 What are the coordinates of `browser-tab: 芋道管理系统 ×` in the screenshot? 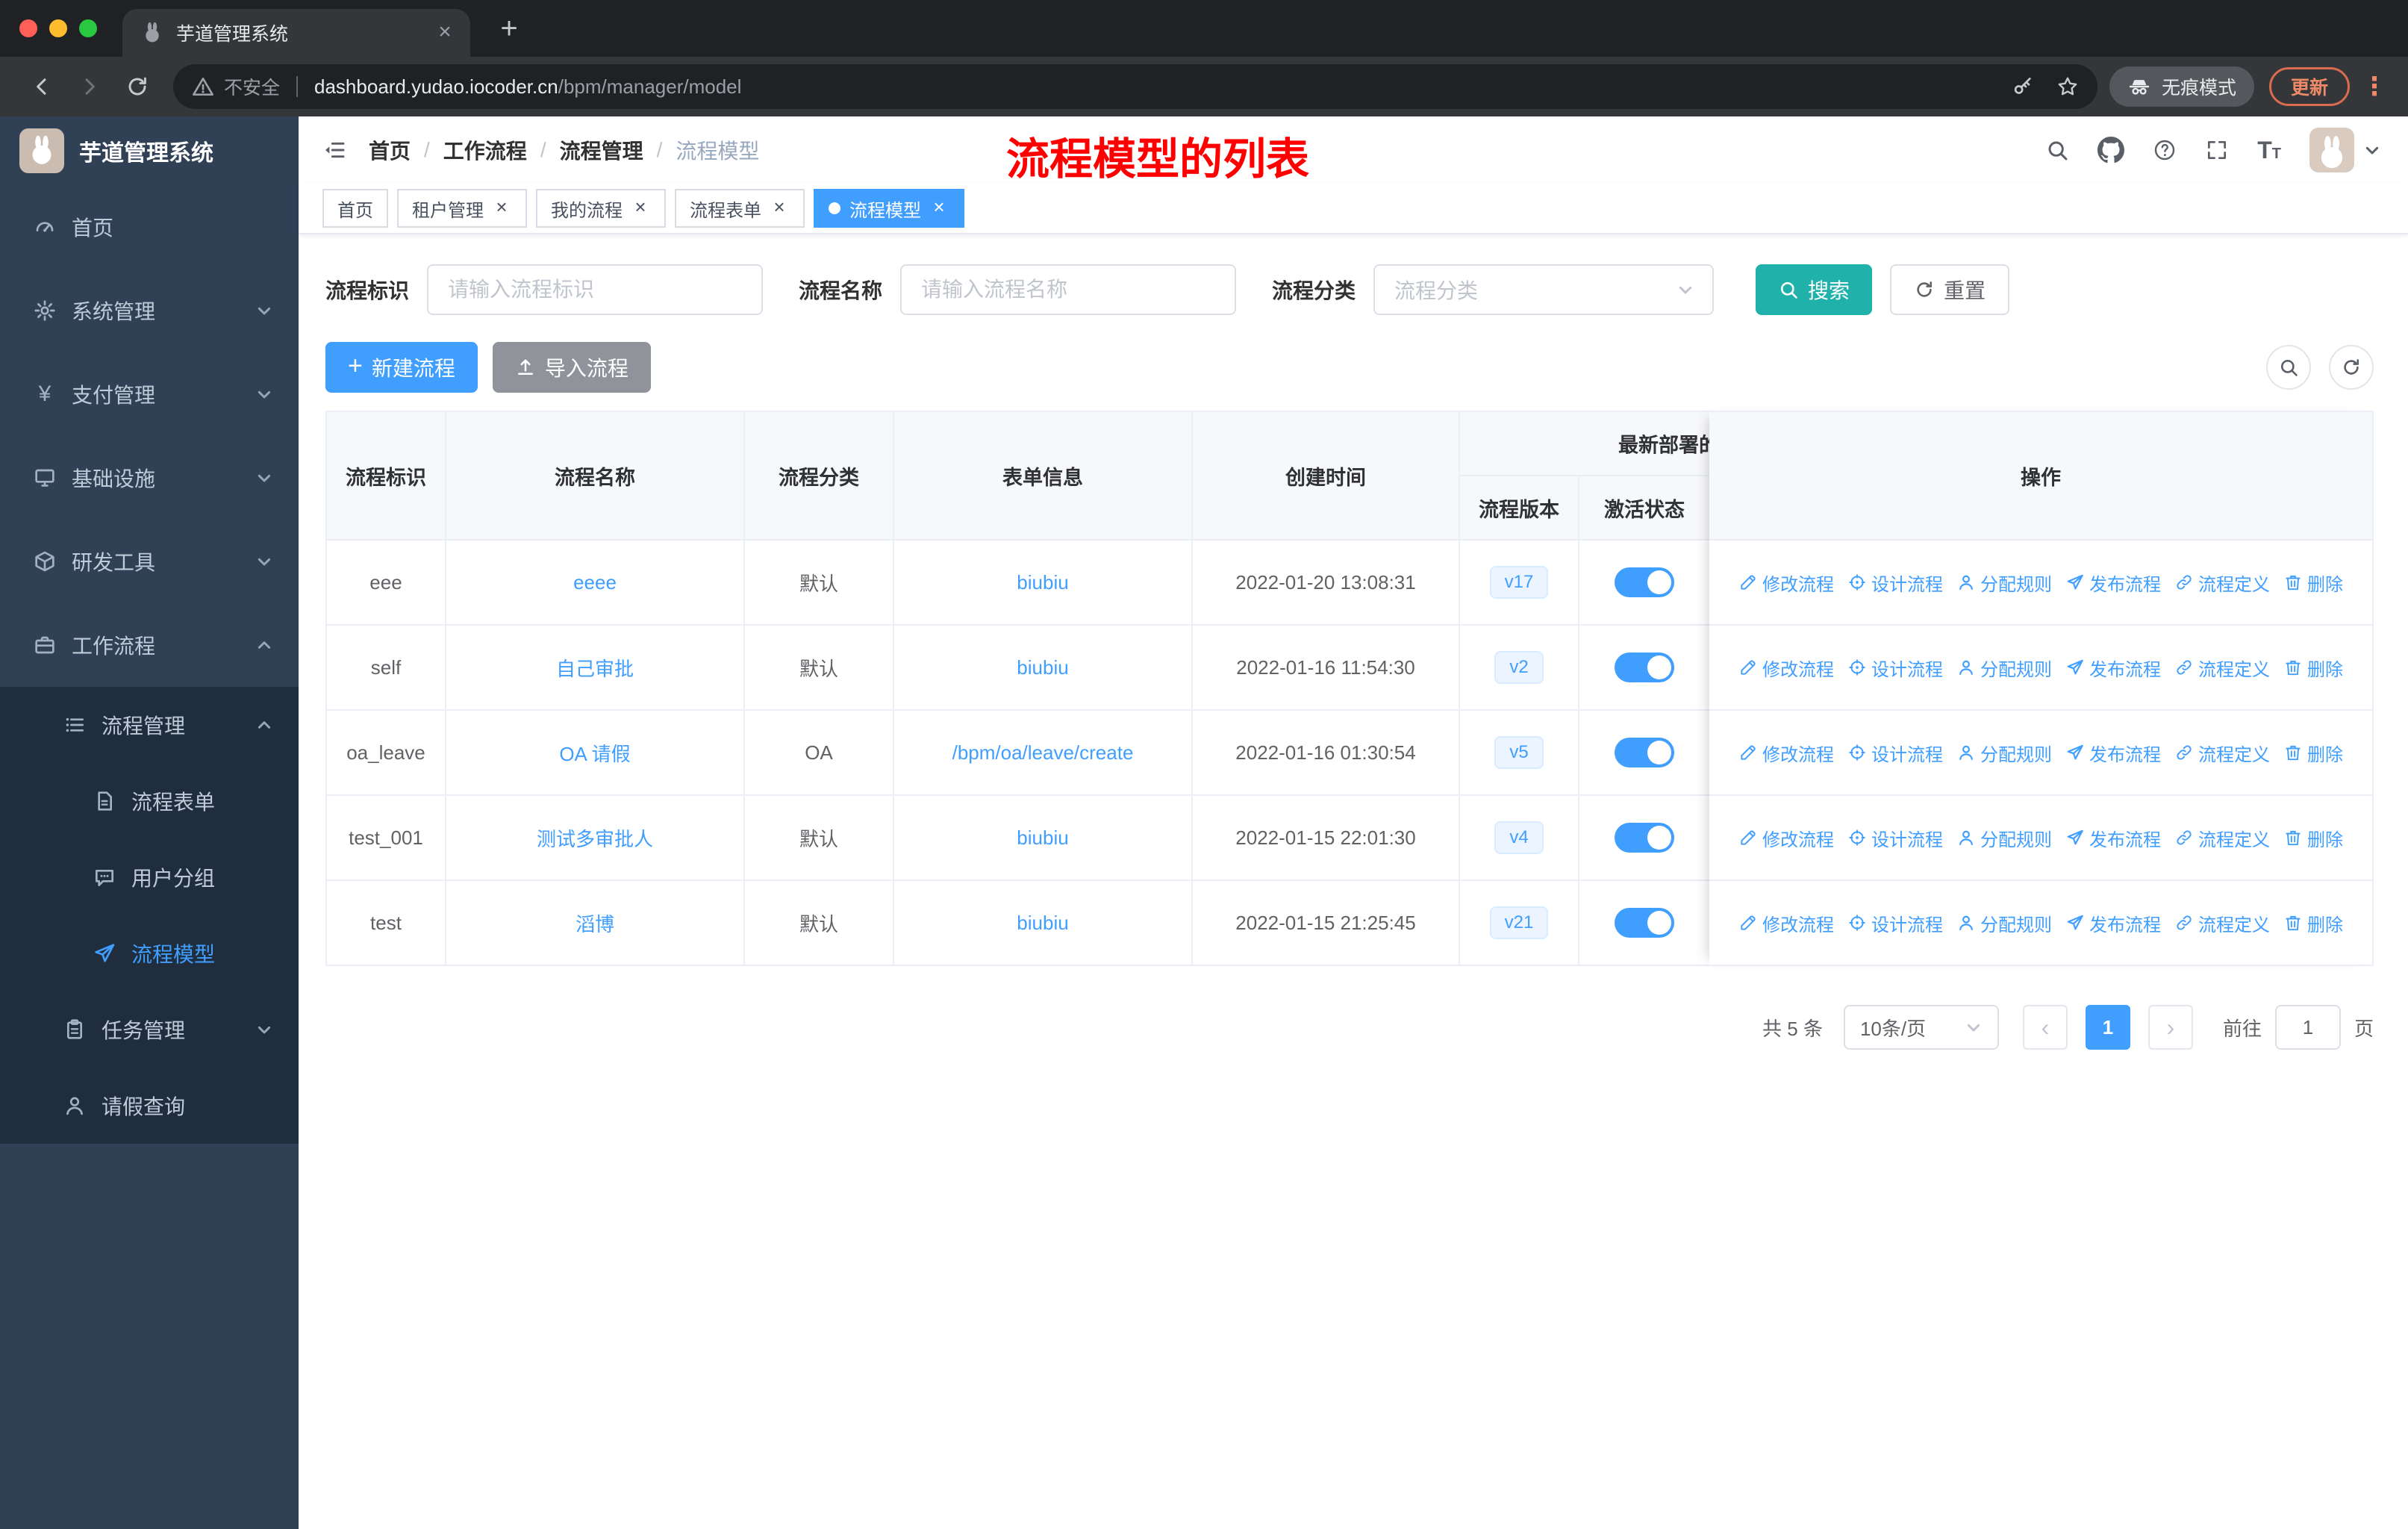 It's located at (296, 33).